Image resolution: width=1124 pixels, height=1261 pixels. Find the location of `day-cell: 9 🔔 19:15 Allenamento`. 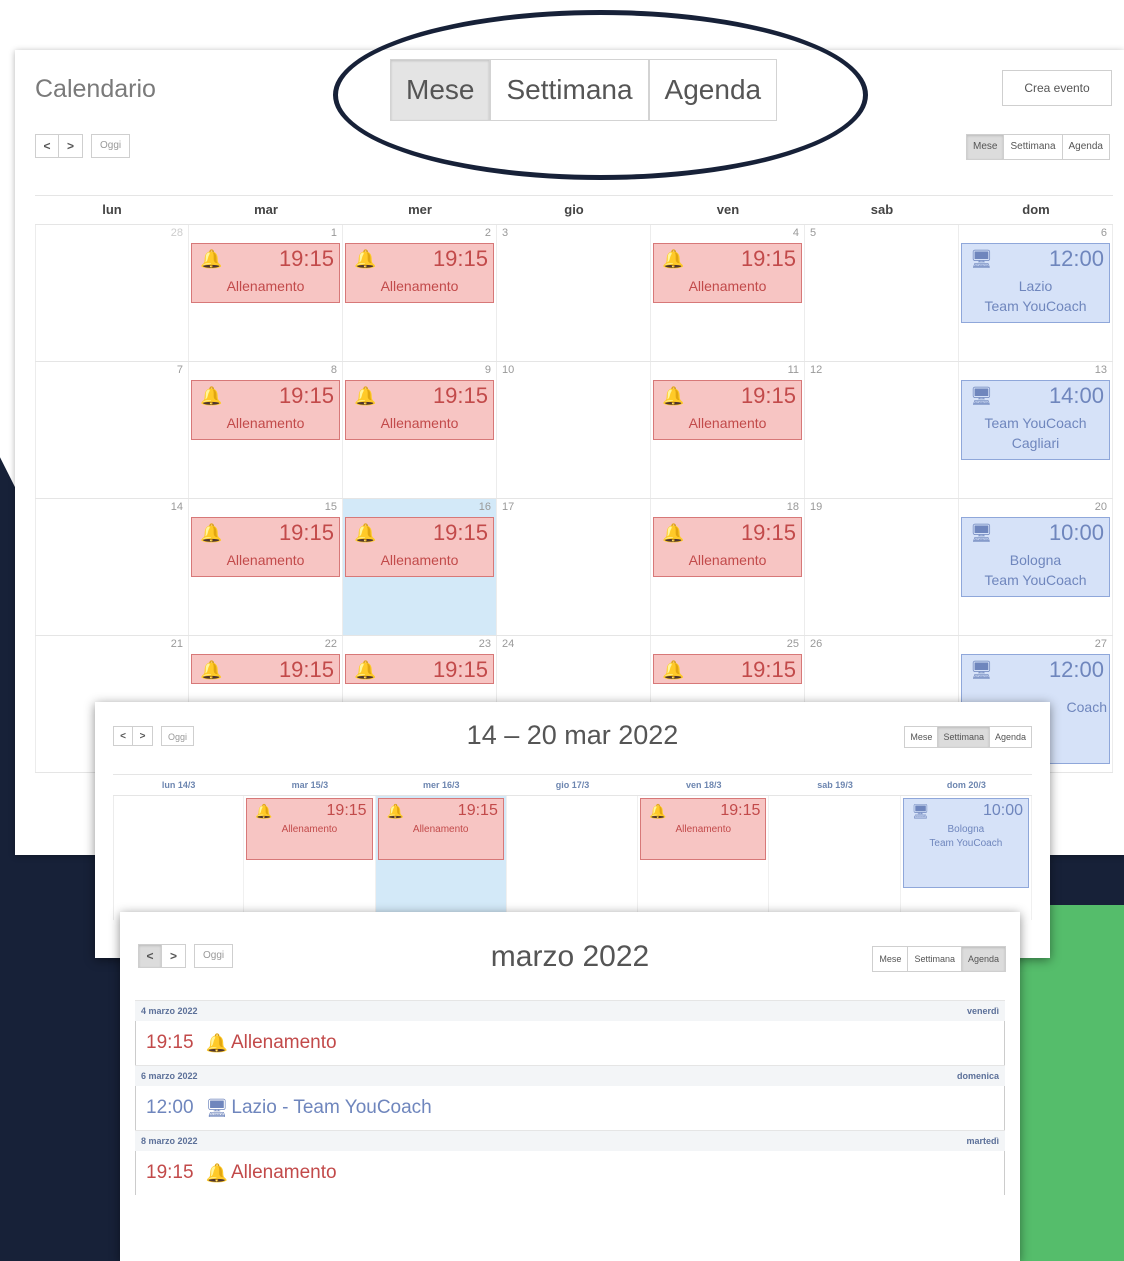

day-cell: 9 🔔 19:15 Allenamento is located at coordinates (420, 430).